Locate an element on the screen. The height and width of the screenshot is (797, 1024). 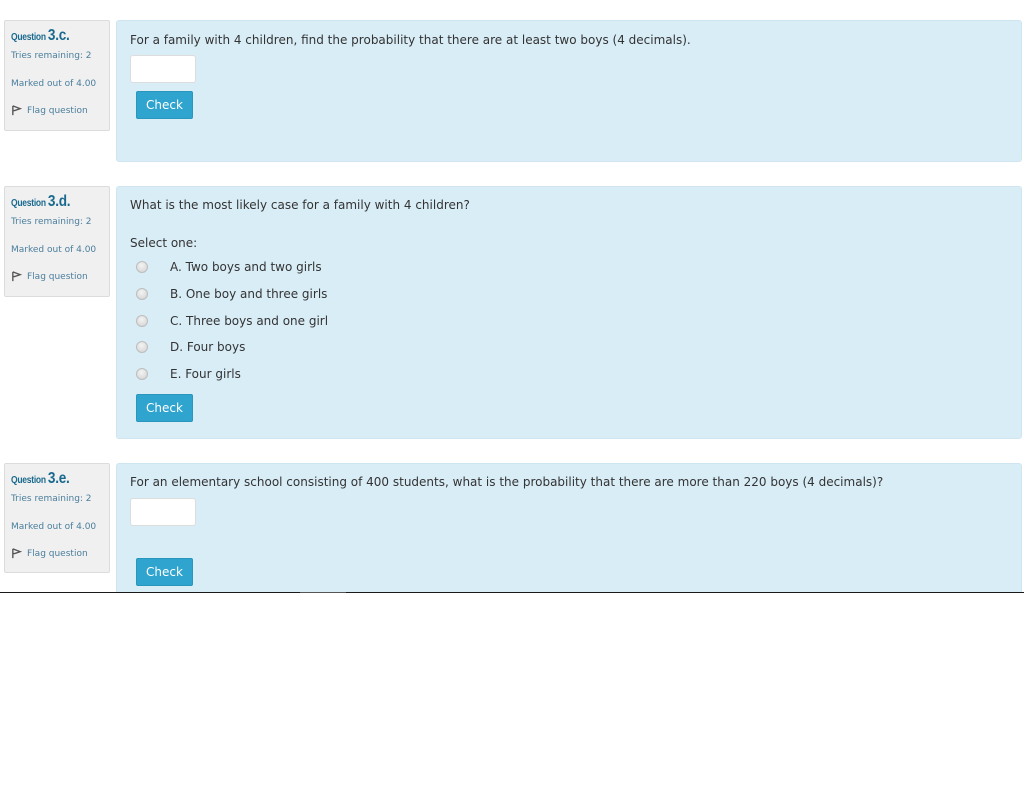
question-num: 3.c. is located at coordinates (58, 35).